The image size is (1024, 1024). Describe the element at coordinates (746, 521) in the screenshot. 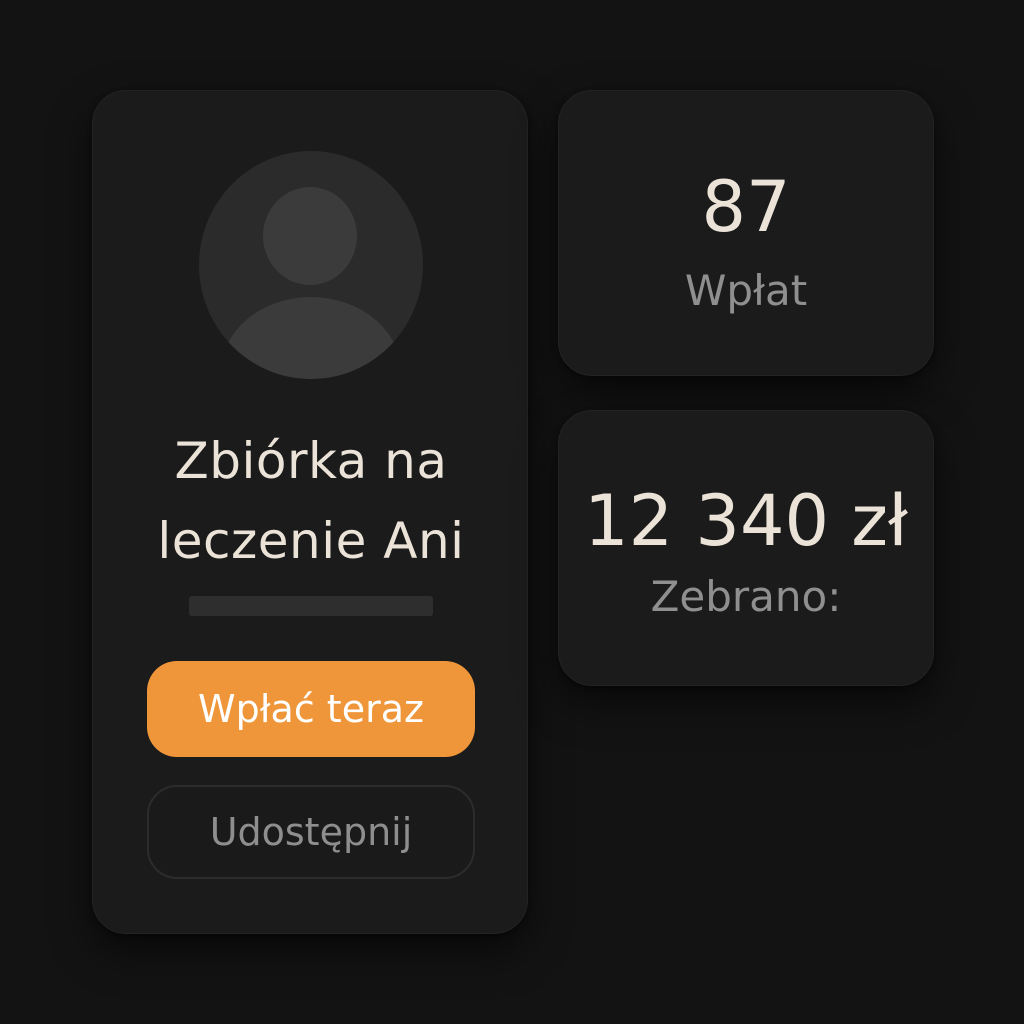

I see `amount-raised-value: 12 340 zł` at that location.